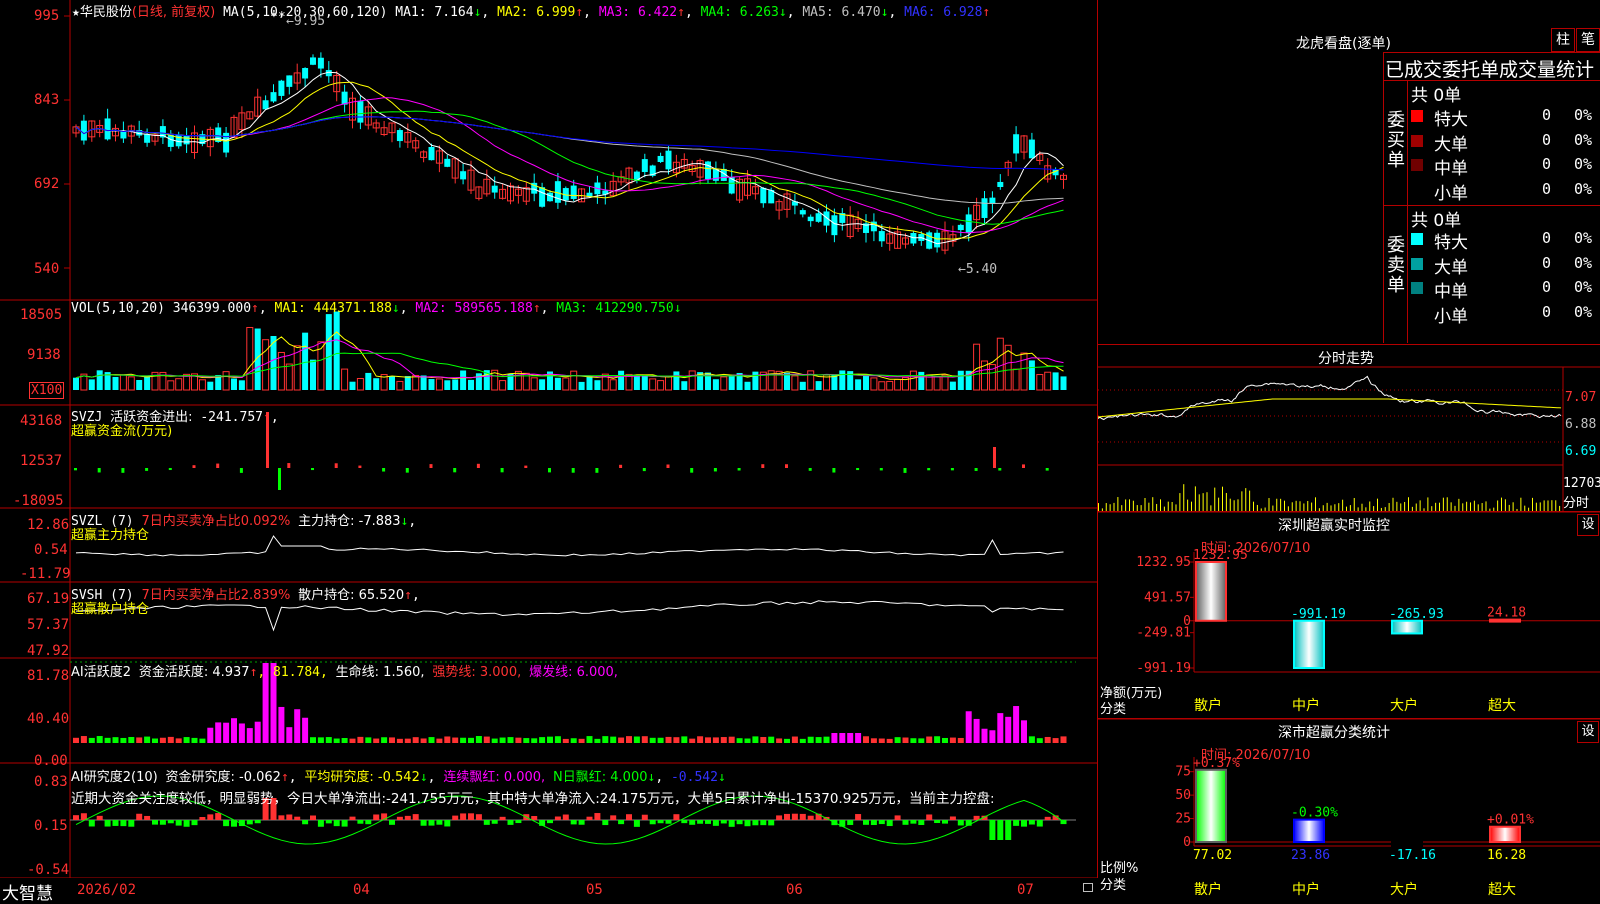 The image size is (1600, 904). I want to click on intraday-chart, so click(1349, 428).